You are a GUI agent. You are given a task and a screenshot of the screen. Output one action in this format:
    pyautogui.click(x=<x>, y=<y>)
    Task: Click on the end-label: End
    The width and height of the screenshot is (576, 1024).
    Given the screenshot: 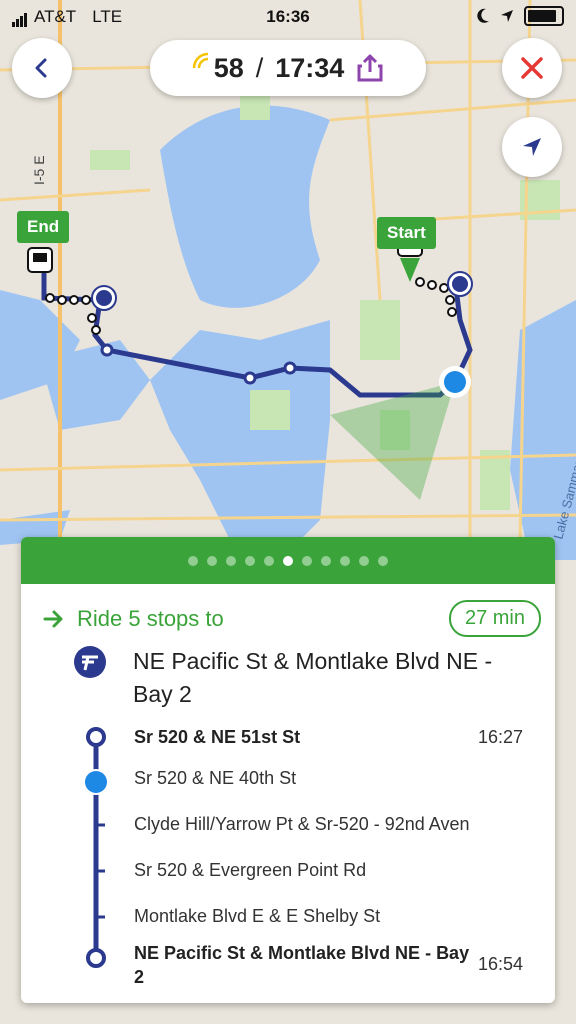 What is the action you would take?
    pyautogui.click(x=43, y=227)
    